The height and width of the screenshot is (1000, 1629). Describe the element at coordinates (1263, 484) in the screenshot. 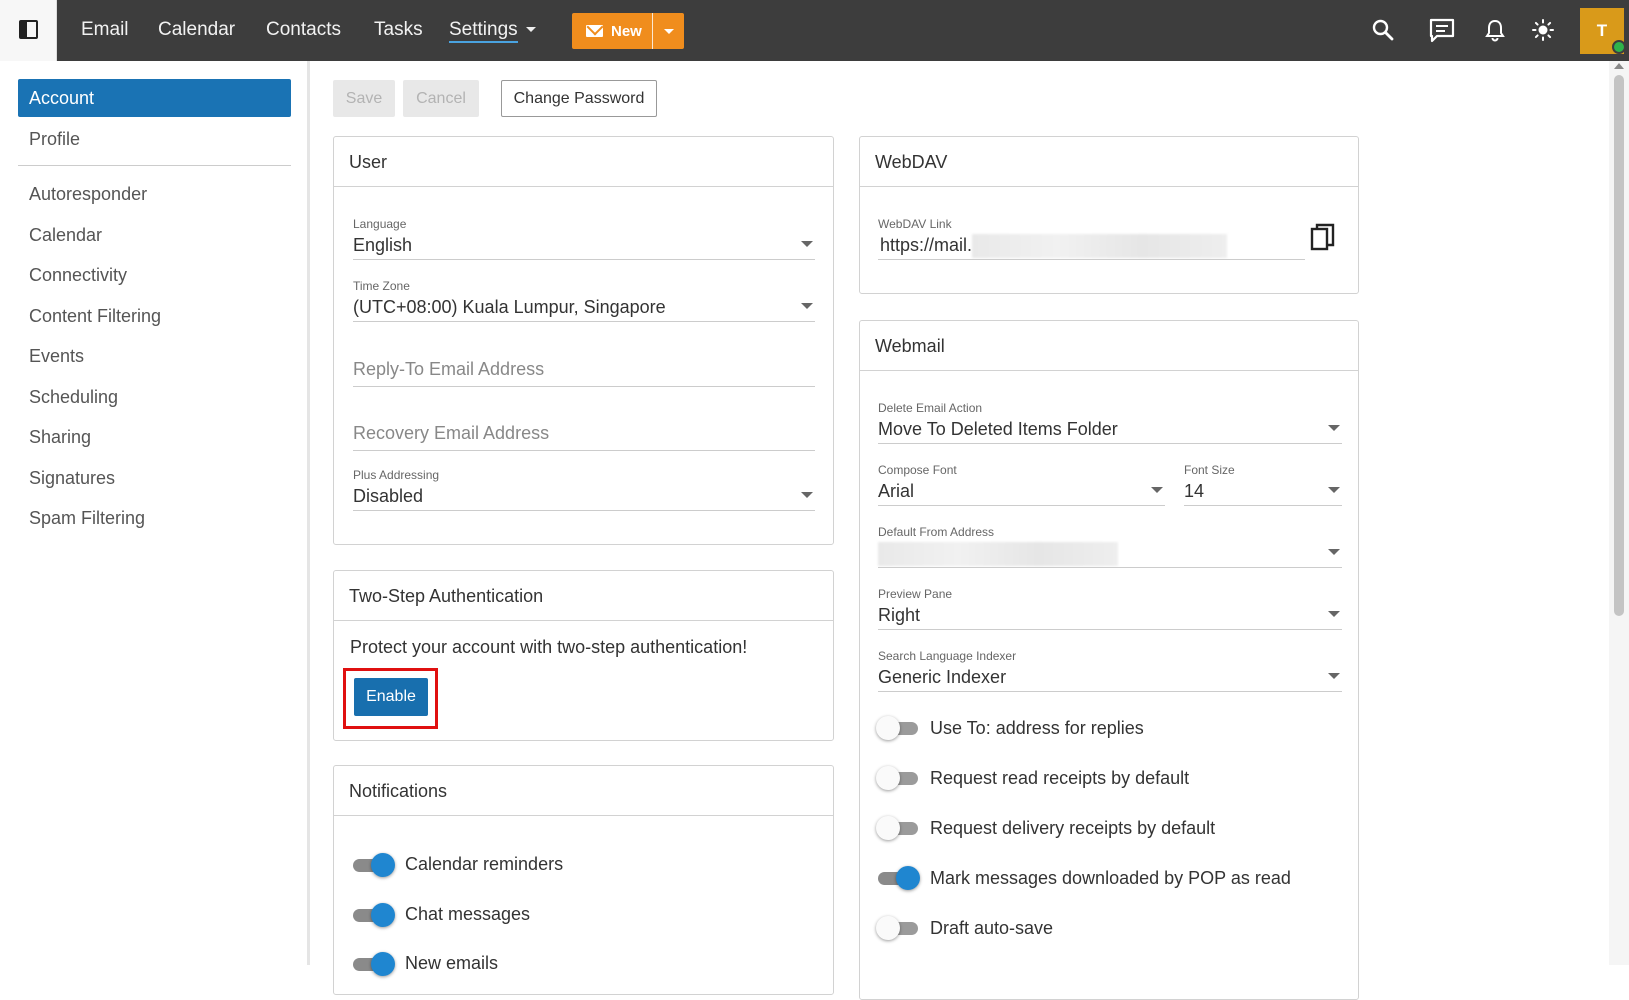

I see `font-size-select: Font Size 14` at that location.